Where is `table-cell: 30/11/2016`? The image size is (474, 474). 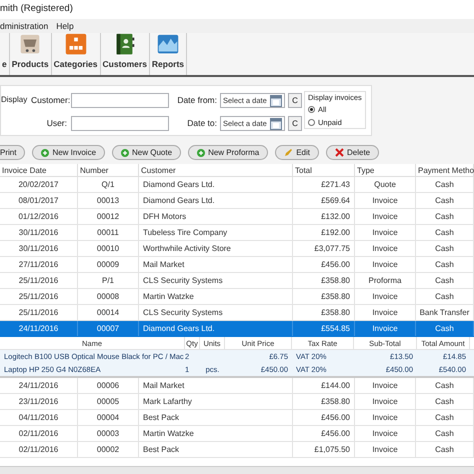 table-cell: 30/11/2016 is located at coordinates (39, 248).